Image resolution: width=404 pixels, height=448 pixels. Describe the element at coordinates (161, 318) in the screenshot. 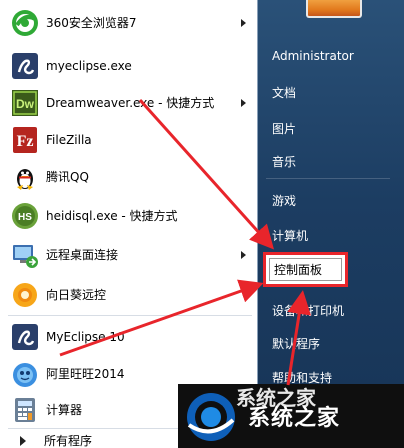

I see `arrow-myeclipse-to-control-panel` at that location.